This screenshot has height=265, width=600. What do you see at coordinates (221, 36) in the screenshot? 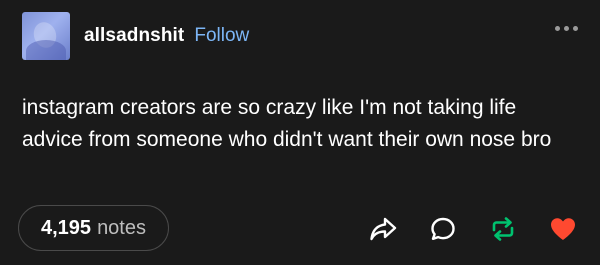
I see `follow-button: Follow` at bounding box center [221, 36].